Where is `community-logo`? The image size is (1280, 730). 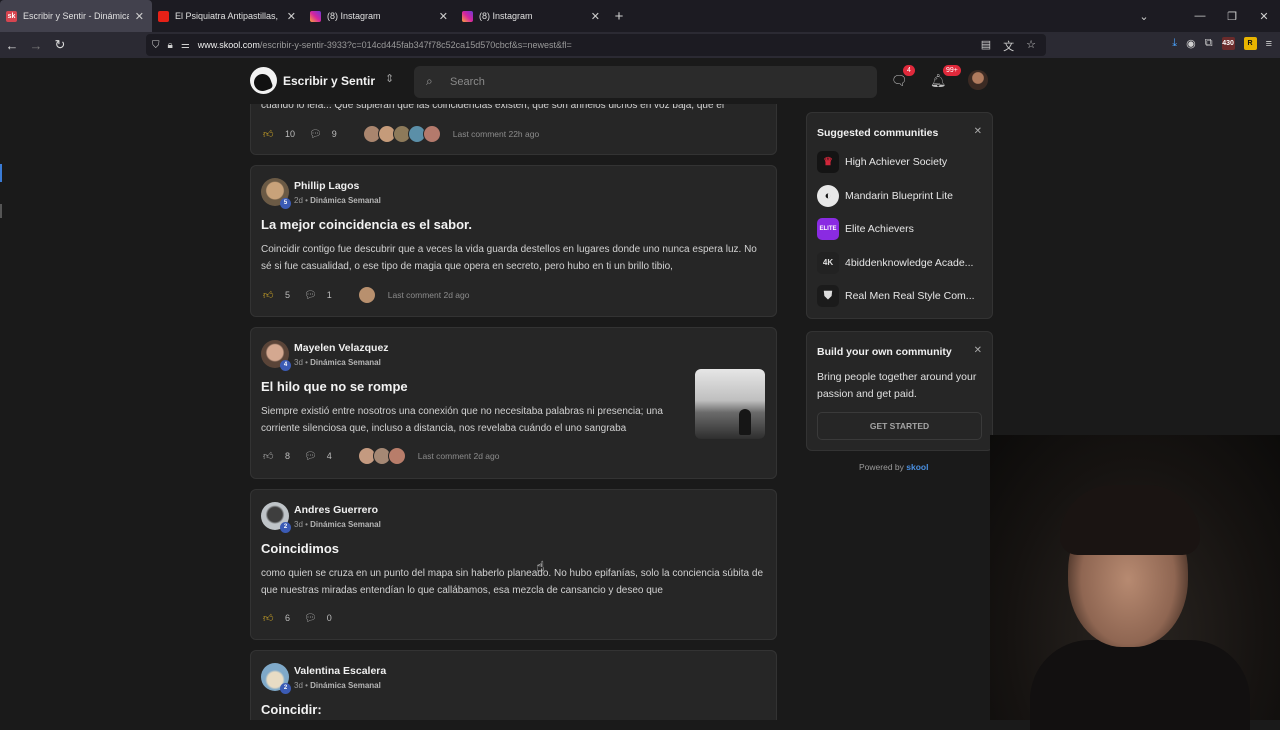
community-logo is located at coordinates (263, 80).